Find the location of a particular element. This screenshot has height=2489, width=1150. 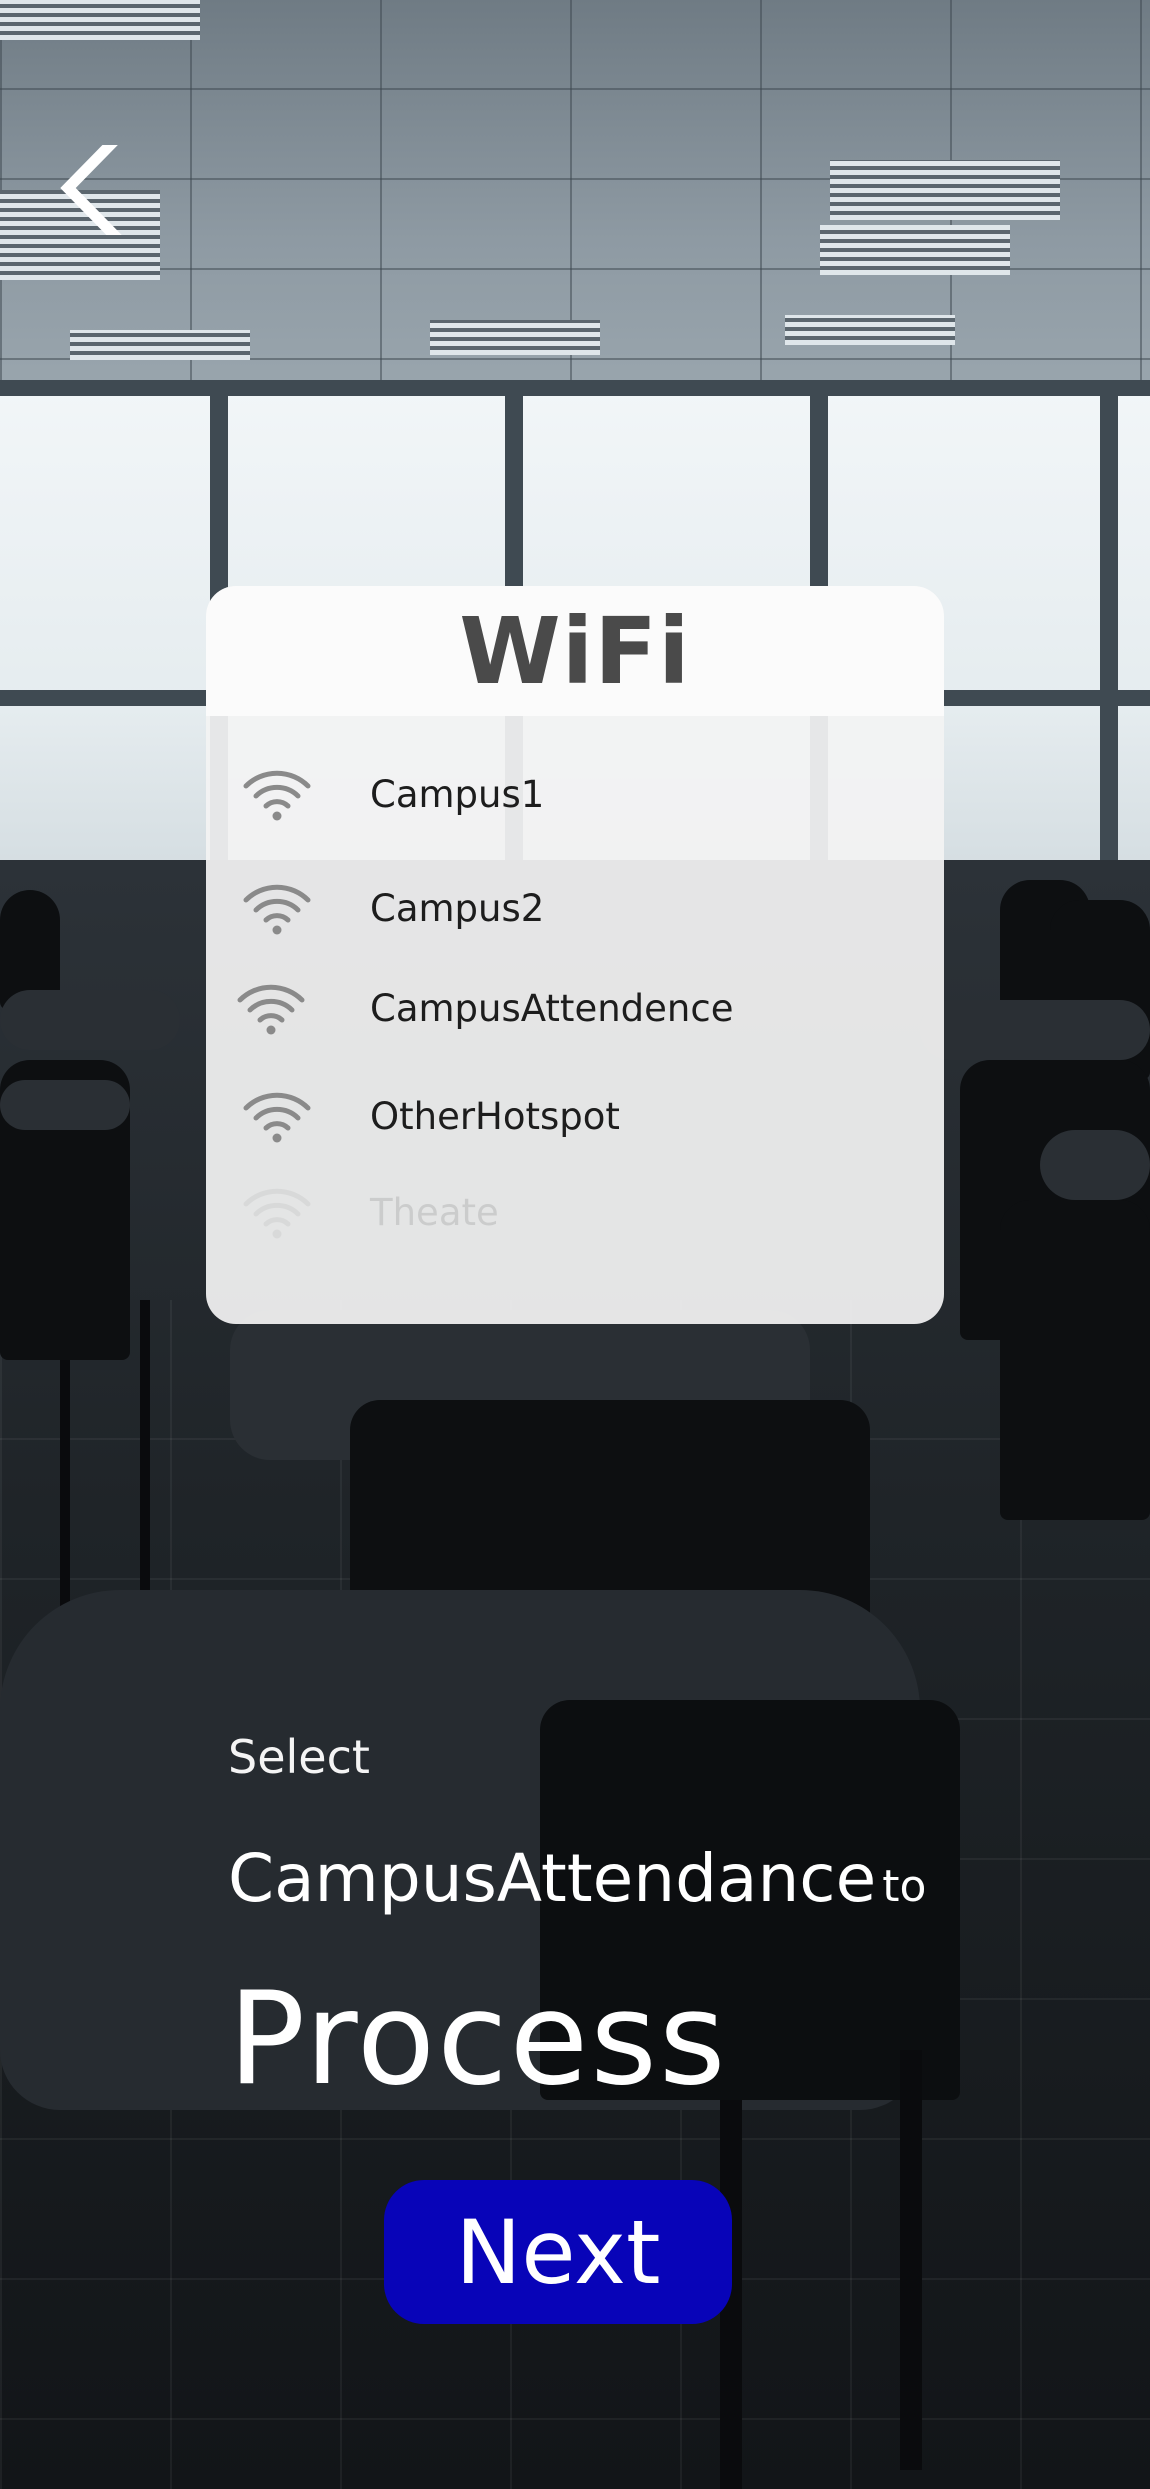

wifi-network-label: Campus1 is located at coordinates (457, 794).